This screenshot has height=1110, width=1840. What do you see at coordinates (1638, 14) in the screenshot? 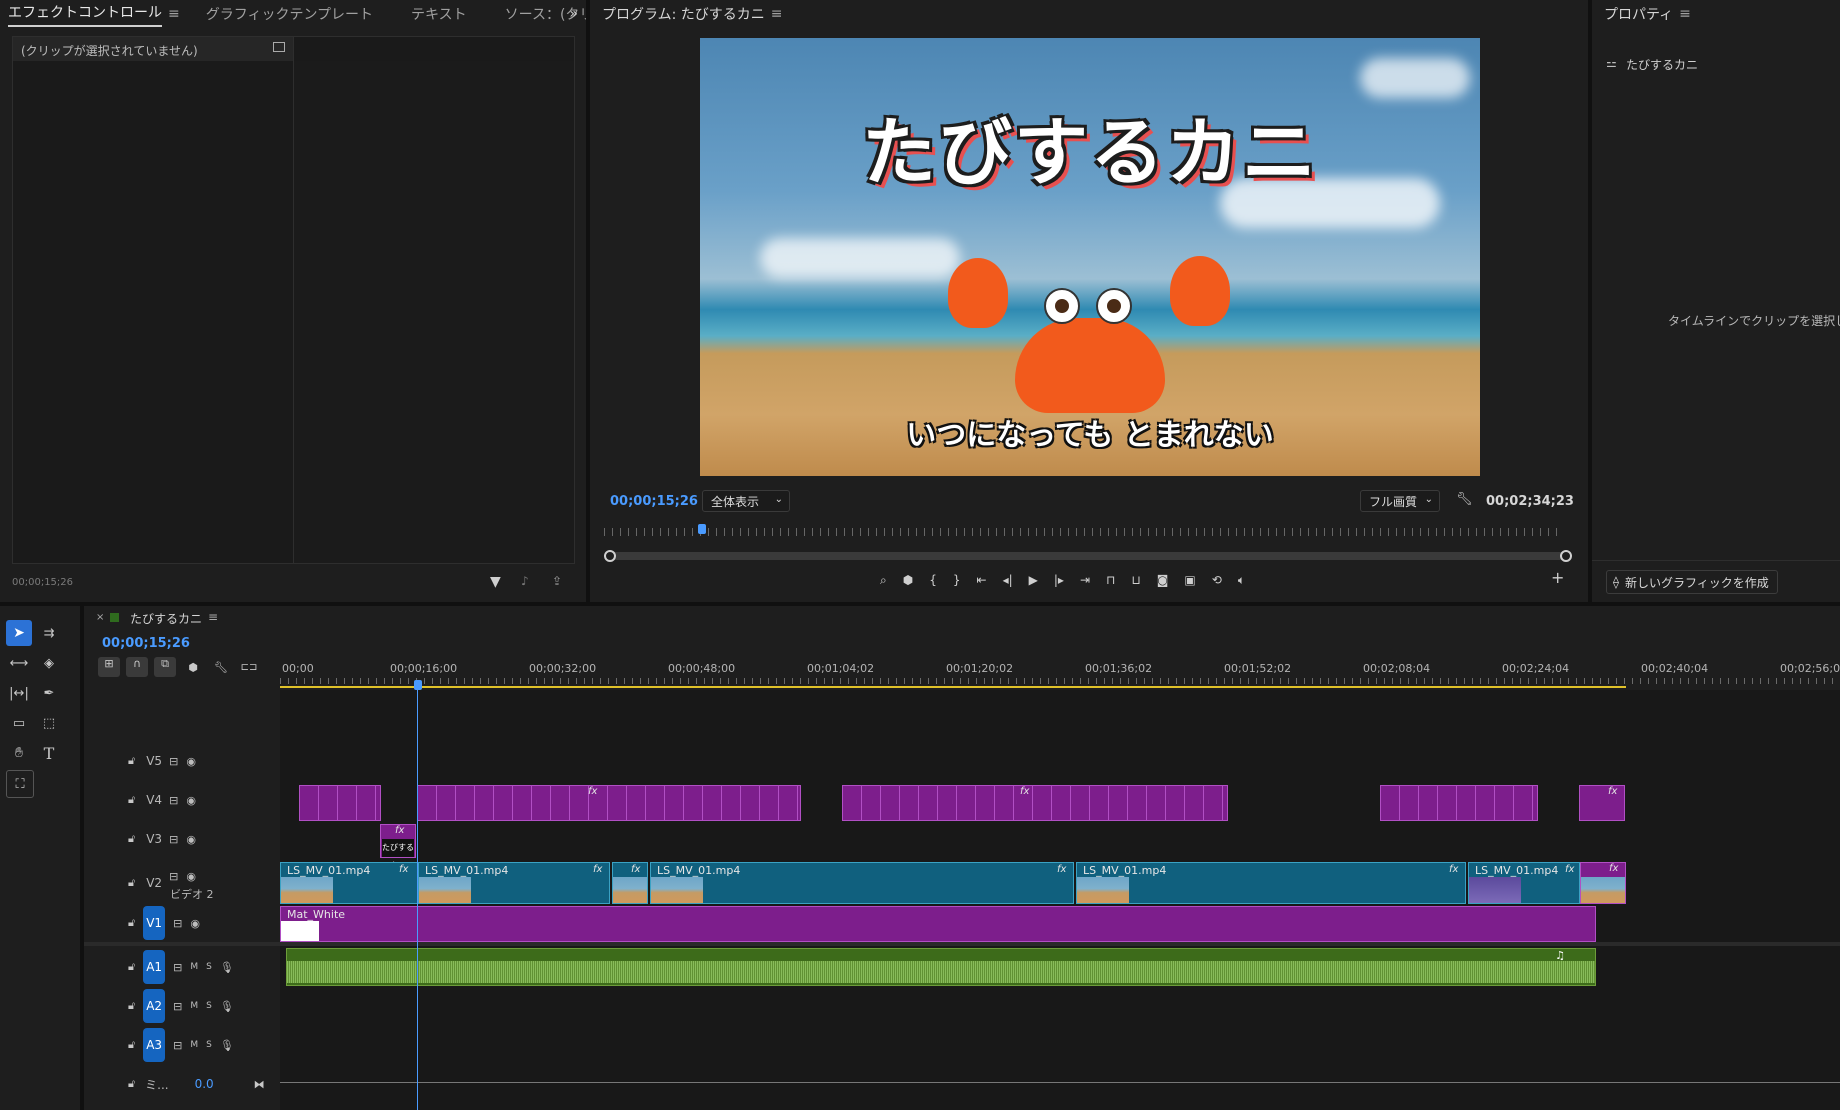
I see `properties-title: プロパティ` at bounding box center [1638, 14].